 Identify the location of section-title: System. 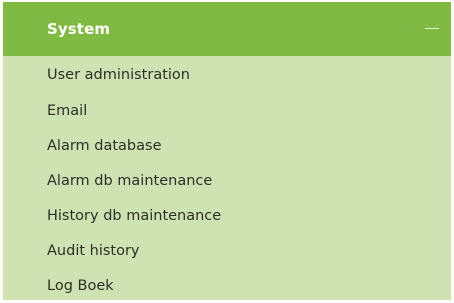
(79, 29).